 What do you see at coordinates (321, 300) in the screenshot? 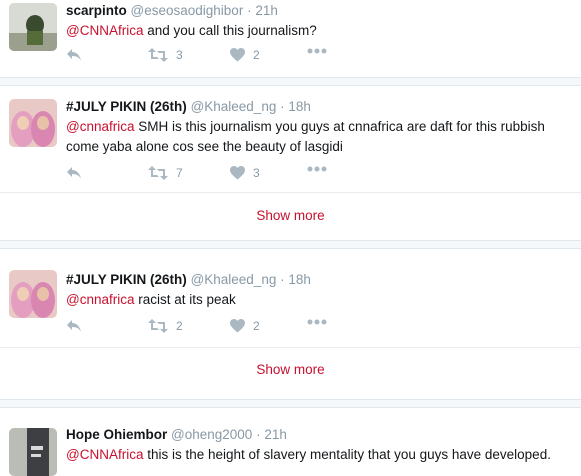
I see `tweet-text: @cnnafrica racist at its peak` at bounding box center [321, 300].